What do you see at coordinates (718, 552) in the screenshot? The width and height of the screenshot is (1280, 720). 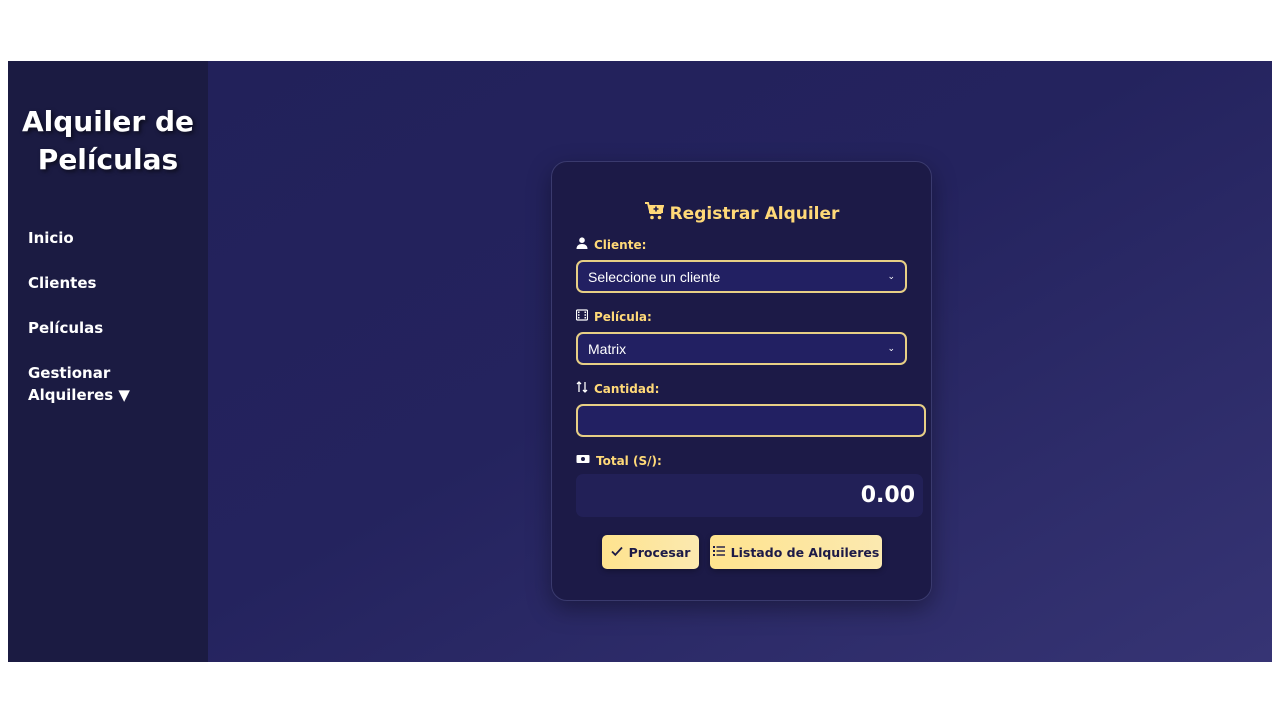 I see `list-icon` at bounding box center [718, 552].